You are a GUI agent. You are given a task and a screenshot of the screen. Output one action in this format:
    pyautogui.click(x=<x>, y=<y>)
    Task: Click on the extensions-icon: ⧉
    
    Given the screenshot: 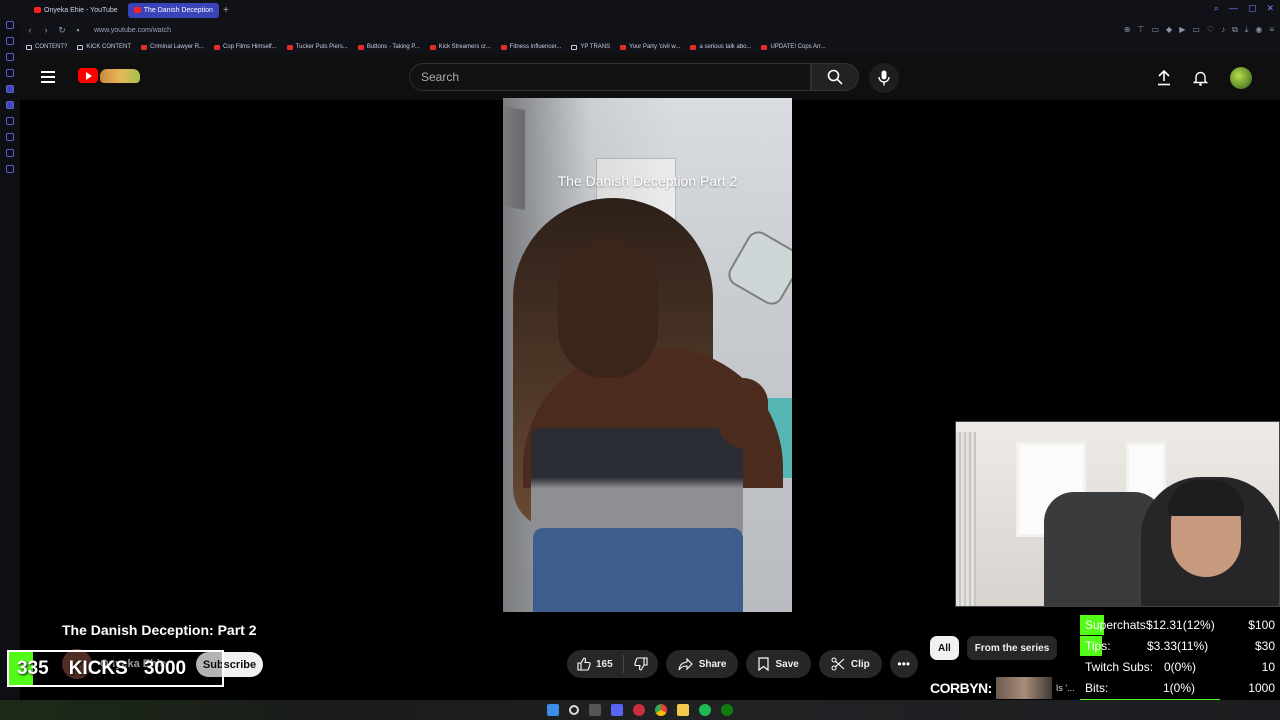 What is the action you would take?
    pyautogui.click(x=1235, y=30)
    